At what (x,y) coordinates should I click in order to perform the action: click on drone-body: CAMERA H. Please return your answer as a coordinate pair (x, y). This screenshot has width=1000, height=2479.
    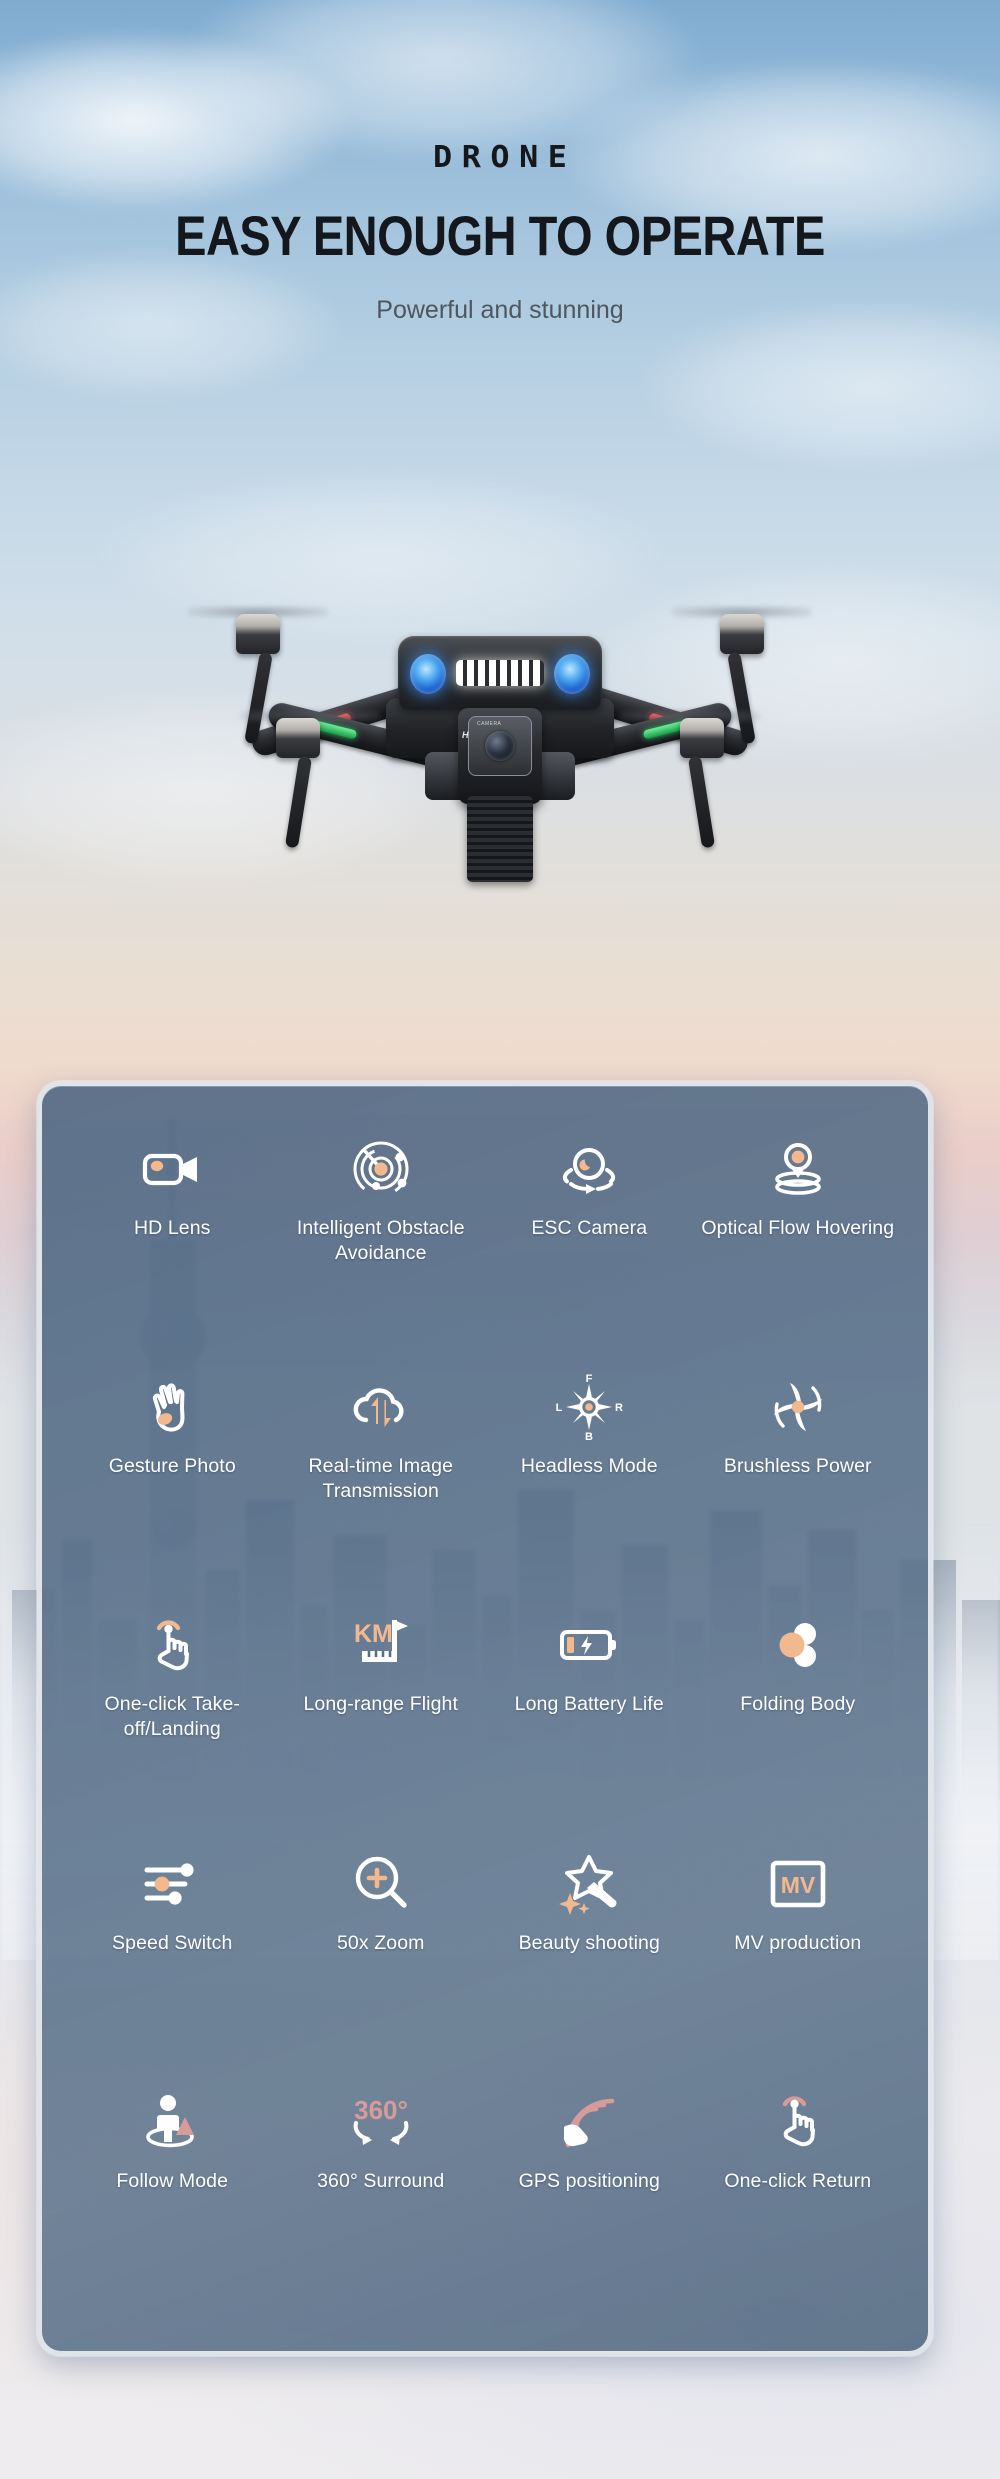
    Looking at the image, I should click on (500, 759).